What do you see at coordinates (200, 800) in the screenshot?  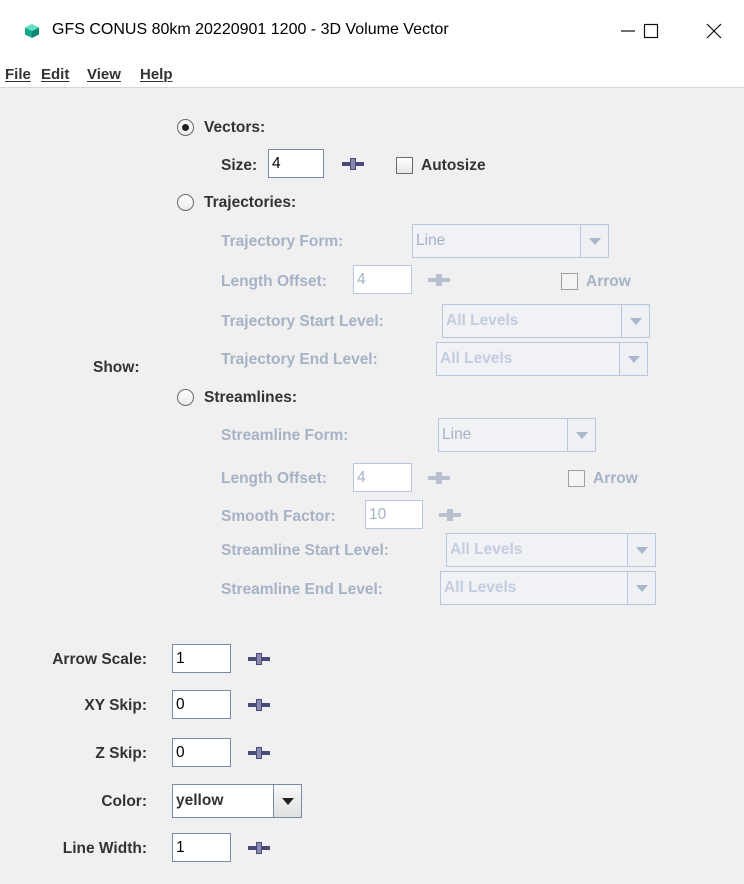 I see `color-value: yellow` at bounding box center [200, 800].